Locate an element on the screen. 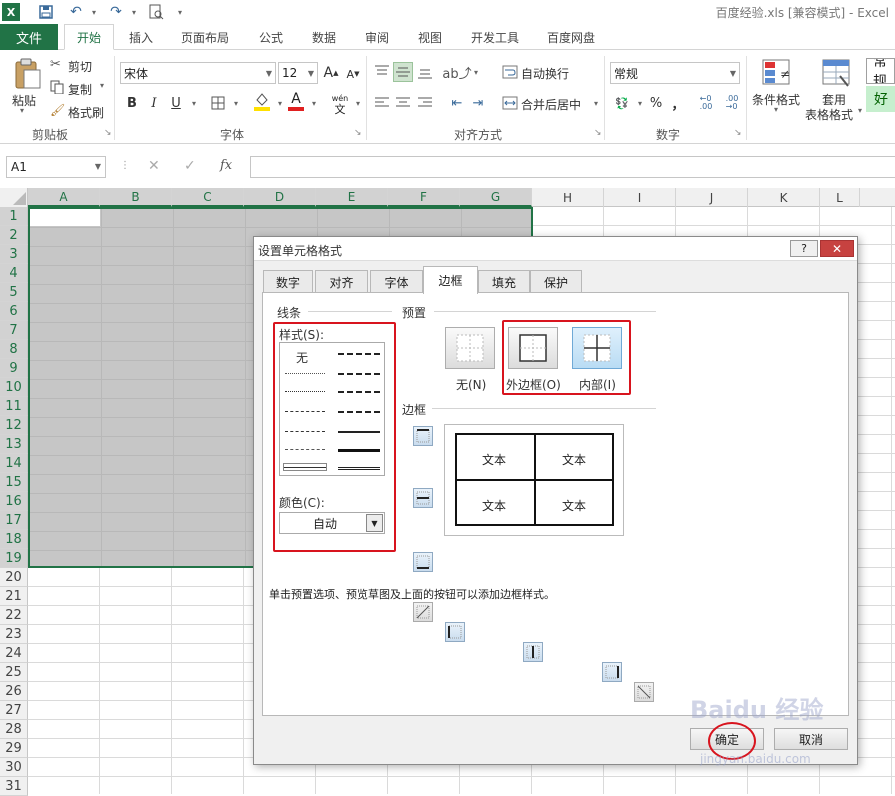 The height and width of the screenshot is (796, 895). font-name-combo: 宋体 ▼ is located at coordinates (198, 73).